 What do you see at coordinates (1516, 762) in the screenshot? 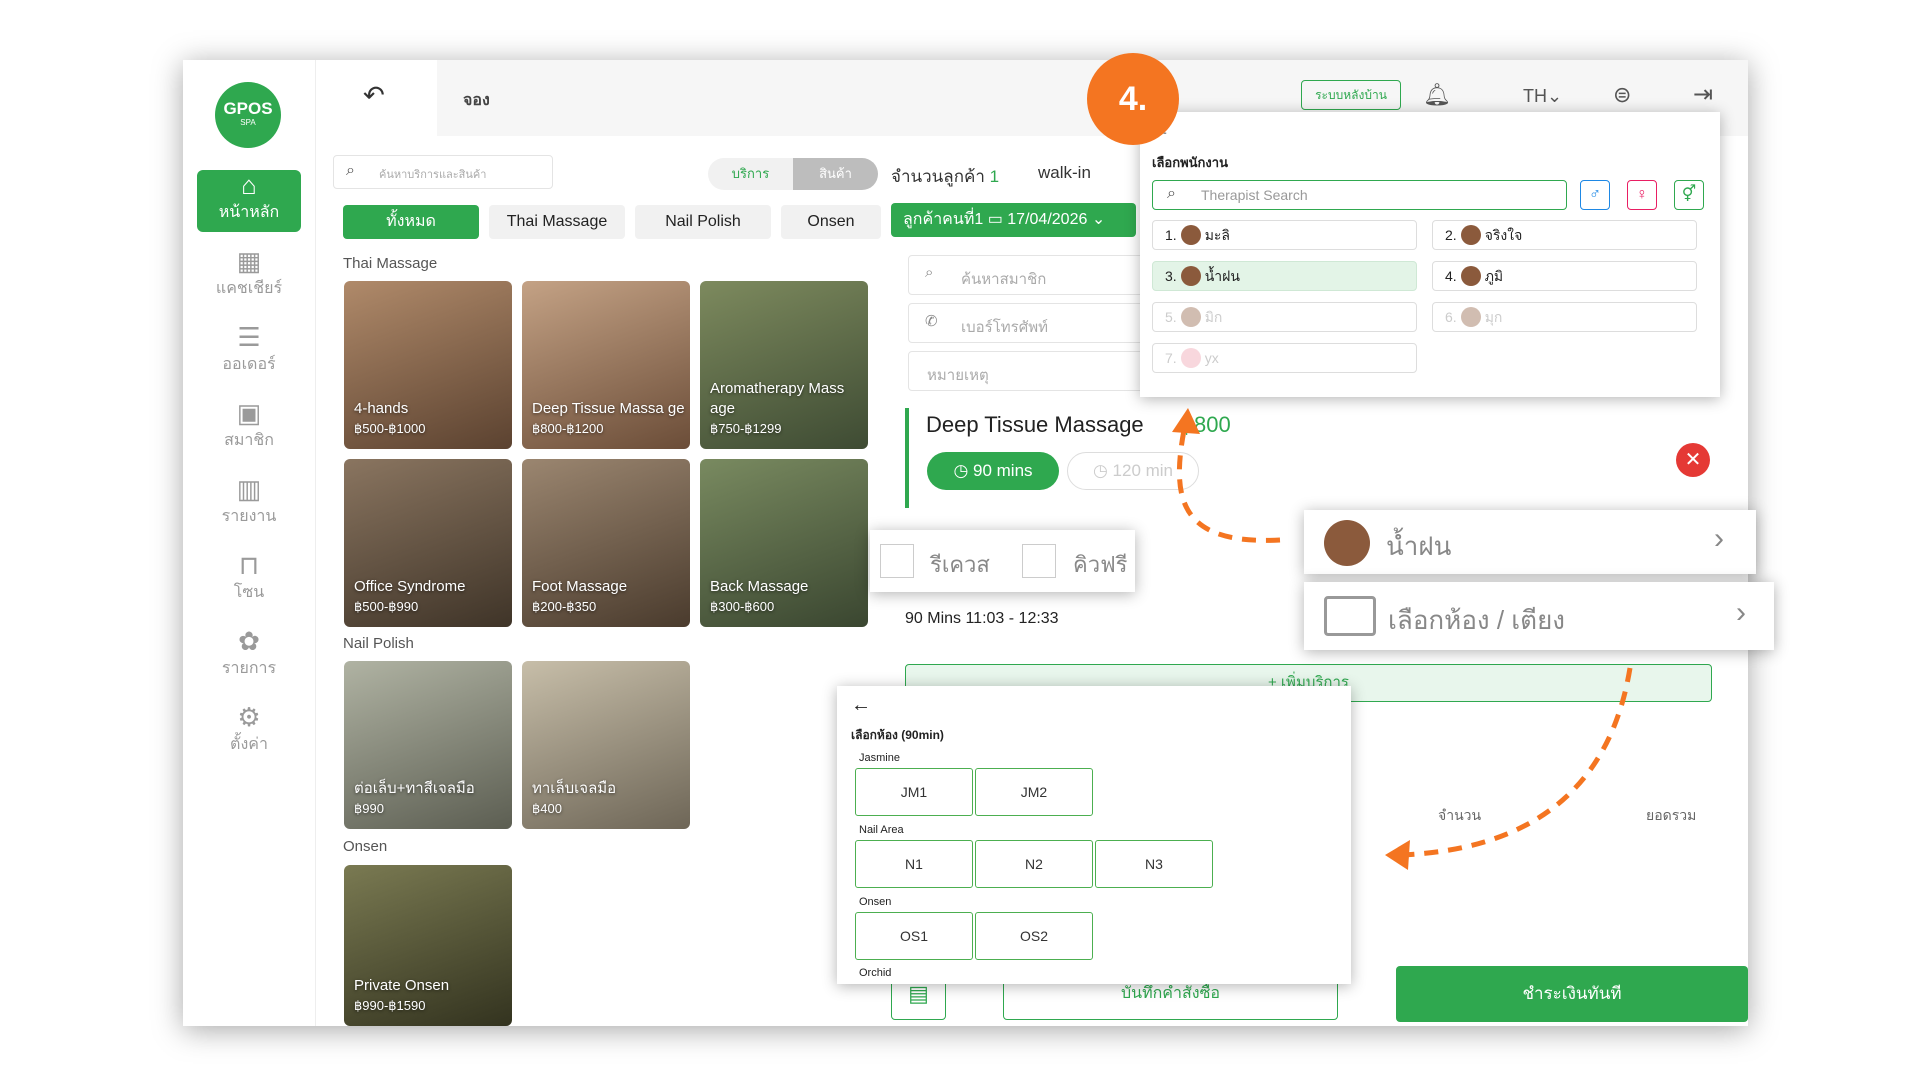
I see `arrow-to-room` at bounding box center [1516, 762].